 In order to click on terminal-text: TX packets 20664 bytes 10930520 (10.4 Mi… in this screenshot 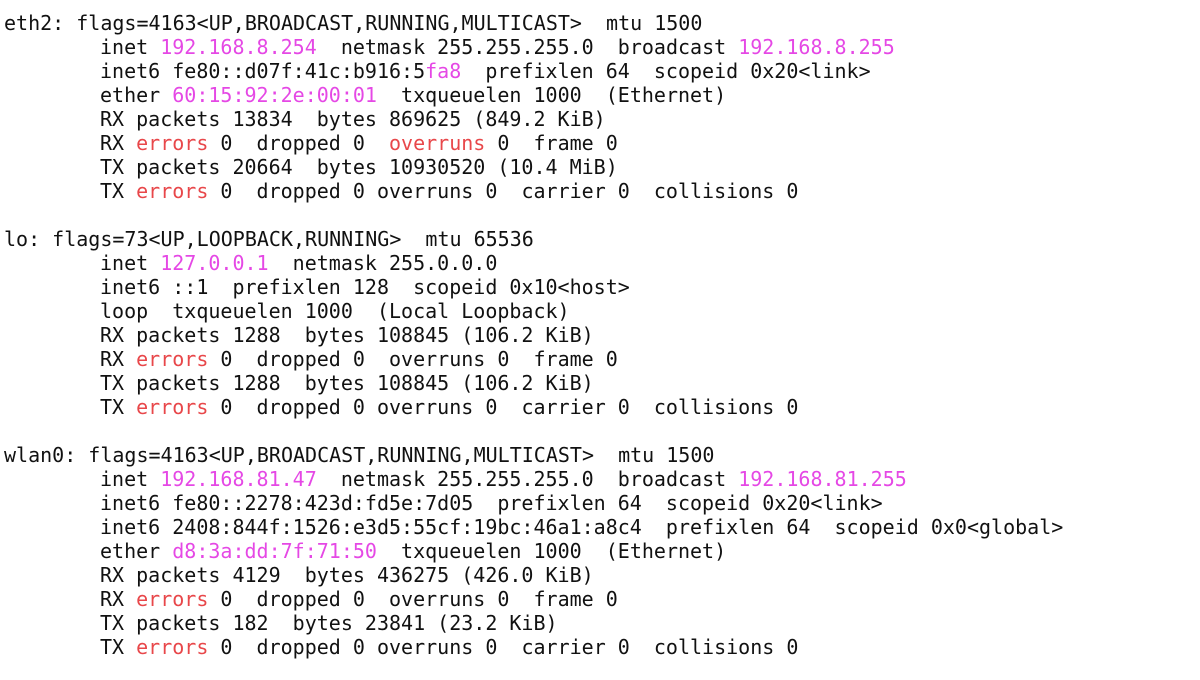, I will do `click(359, 167)`.